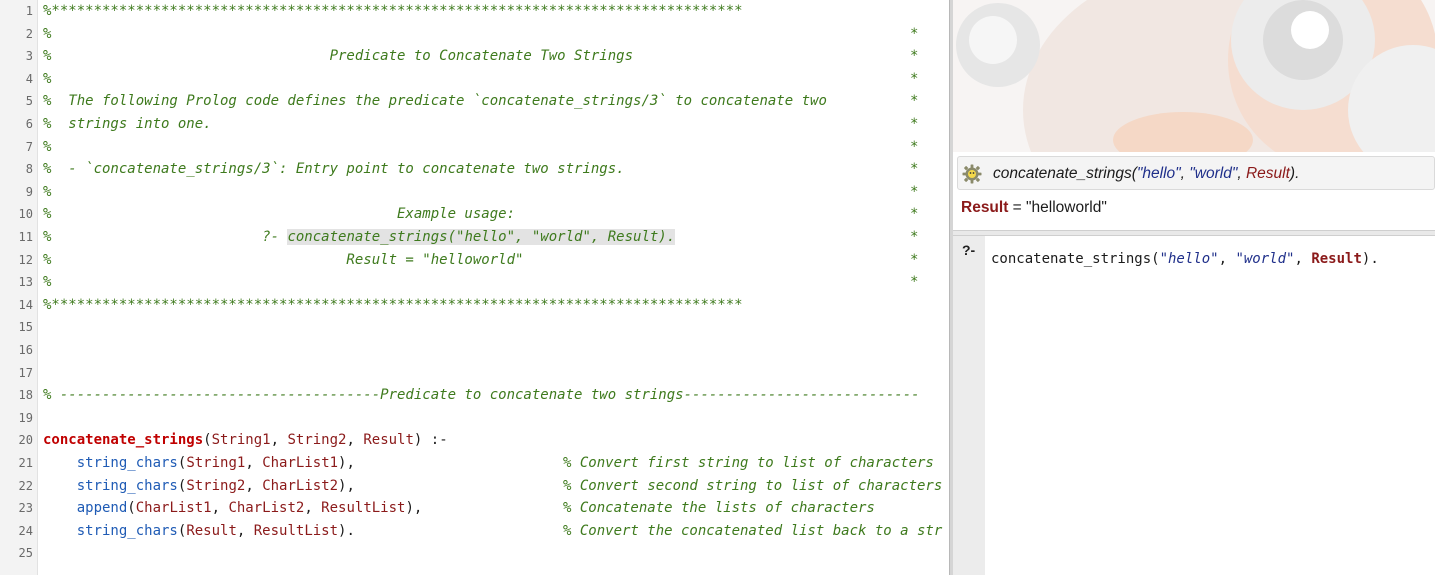  Describe the element at coordinates (241, 440) in the screenshot. I see `clause-head-arg: String1` at that location.